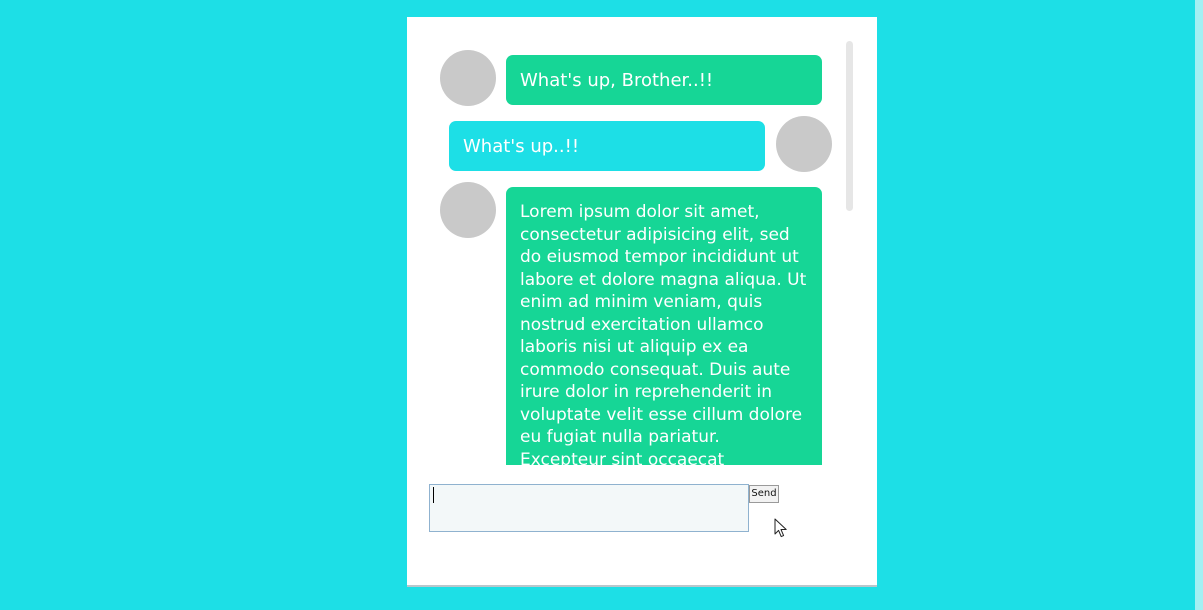 The height and width of the screenshot is (610, 1203). Describe the element at coordinates (1199, 305) in the screenshot. I see `page-edge` at that location.